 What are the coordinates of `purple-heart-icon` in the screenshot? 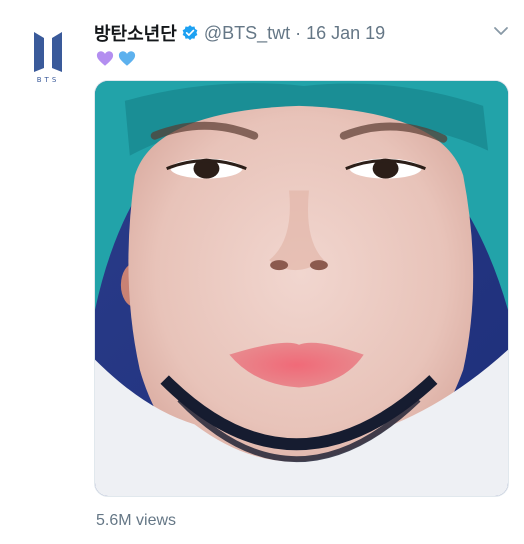 It's located at (105, 58).